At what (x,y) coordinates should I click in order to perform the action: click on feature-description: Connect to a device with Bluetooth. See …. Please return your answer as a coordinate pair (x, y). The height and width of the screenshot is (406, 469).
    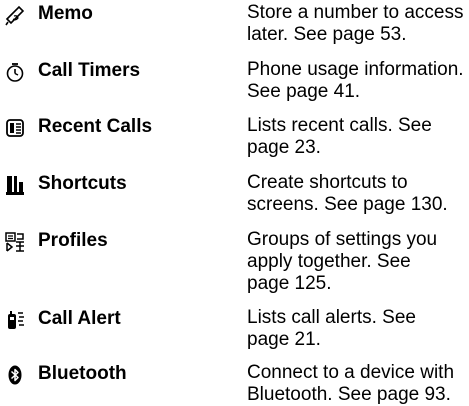
    Looking at the image, I should click on (357, 384).